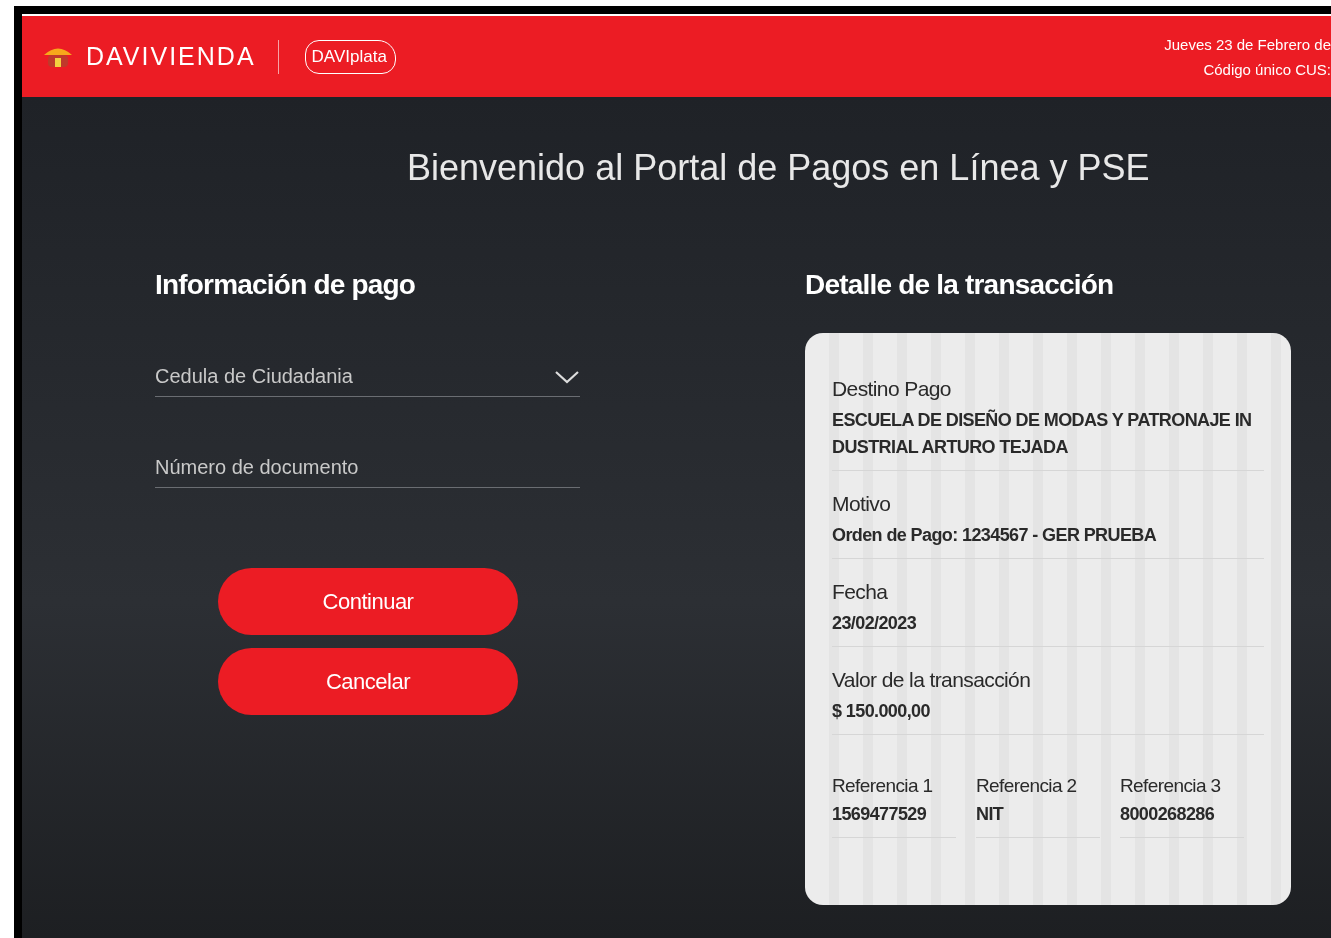 The height and width of the screenshot is (938, 1331). I want to click on detail-value: $ 150.000,00, so click(881, 711).